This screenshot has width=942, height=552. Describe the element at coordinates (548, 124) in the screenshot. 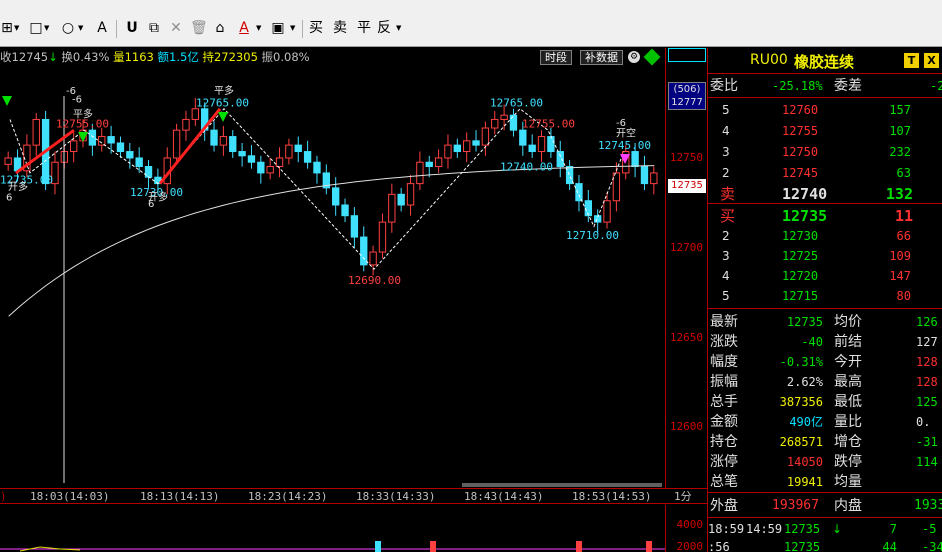

I see `price-annotation: 12755.00` at that location.